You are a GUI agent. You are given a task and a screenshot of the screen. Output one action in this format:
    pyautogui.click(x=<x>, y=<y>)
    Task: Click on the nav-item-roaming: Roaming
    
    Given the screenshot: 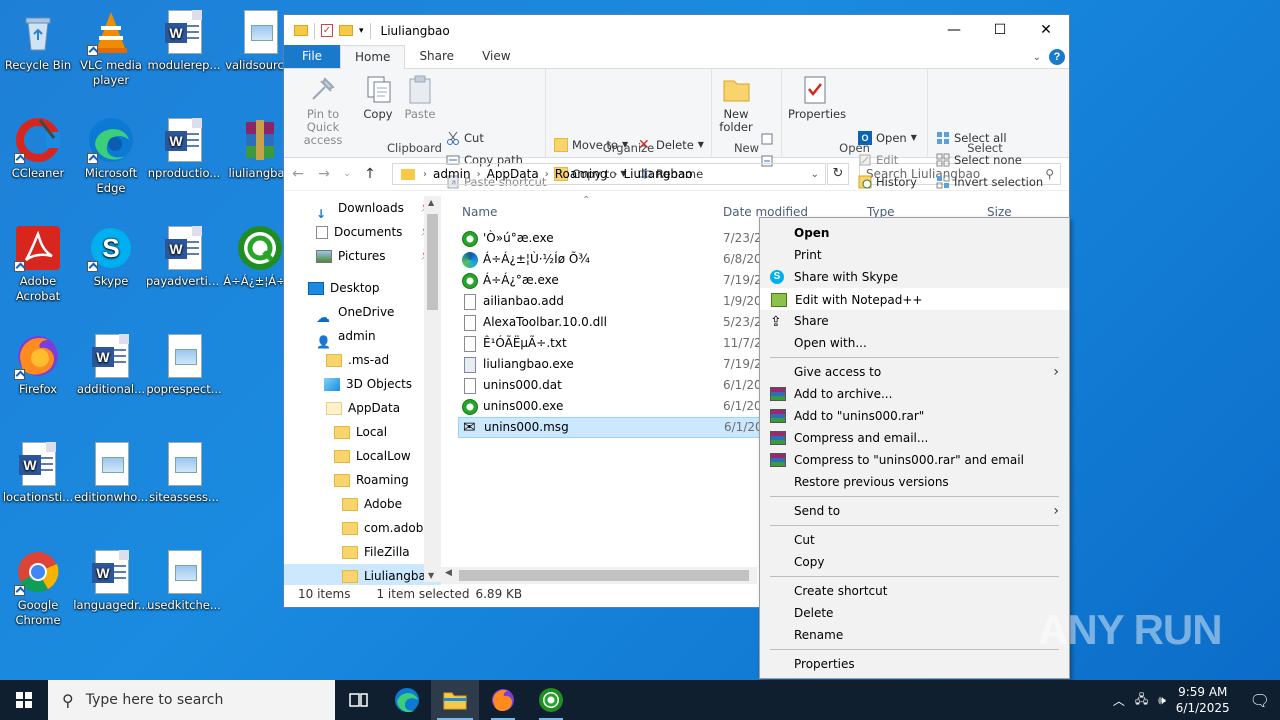 What is the action you would take?
    pyautogui.click(x=362, y=480)
    